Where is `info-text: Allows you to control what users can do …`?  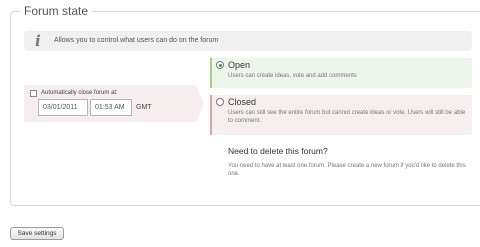 info-text: Allows you to control what users can do … is located at coordinates (136, 40).